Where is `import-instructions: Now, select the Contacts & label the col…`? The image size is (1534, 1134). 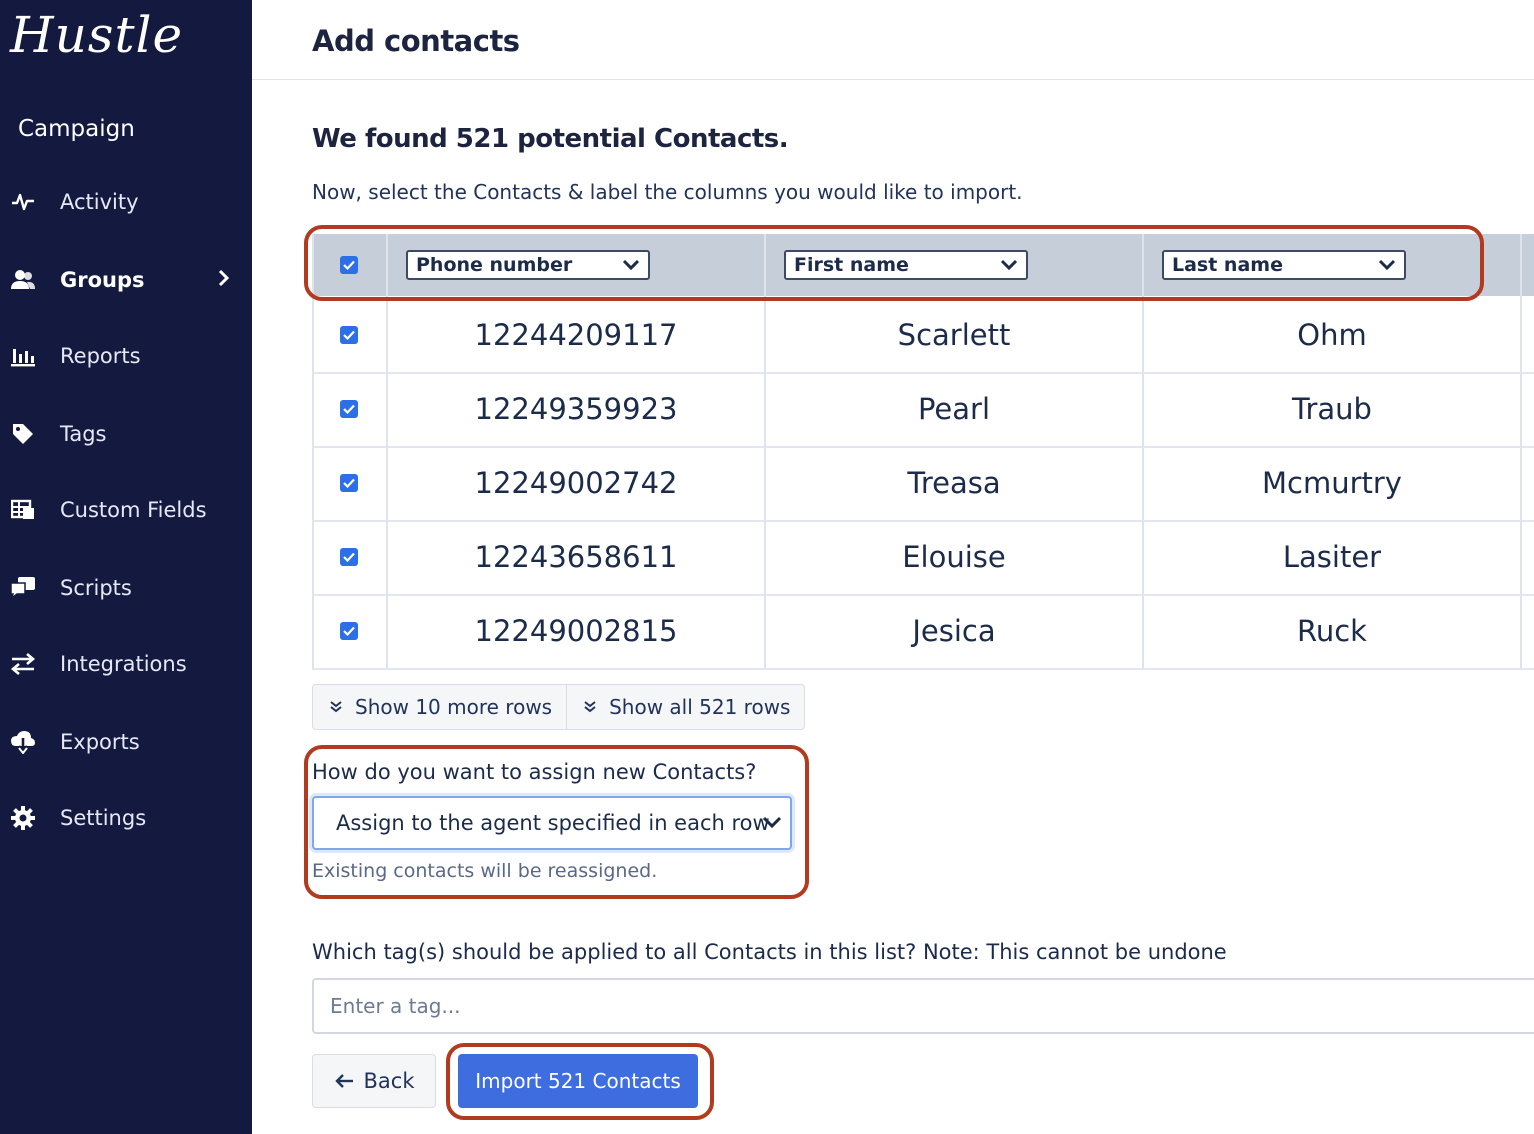
import-instructions: Now, select the Contacts & label the col… is located at coordinates (667, 192).